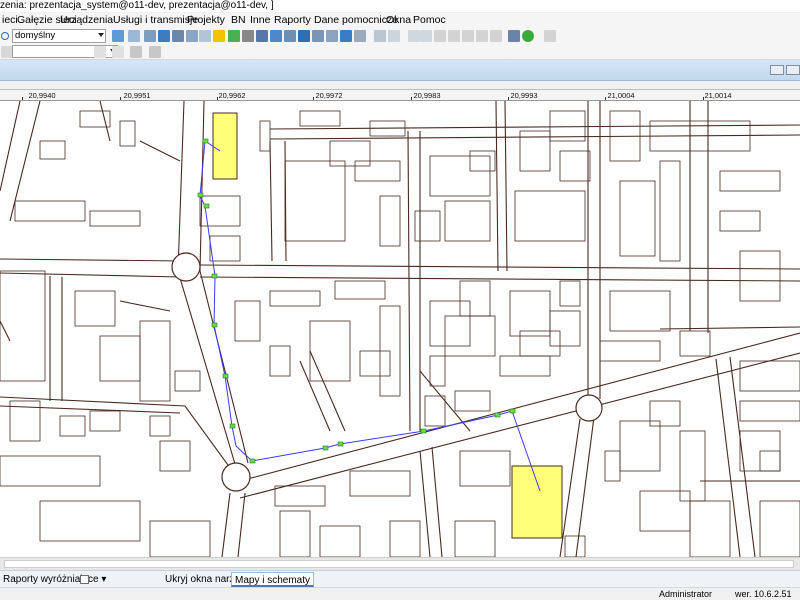 Image resolution: width=800 pixels, height=600 pixels. I want to click on globe-icon, so click(528, 36).